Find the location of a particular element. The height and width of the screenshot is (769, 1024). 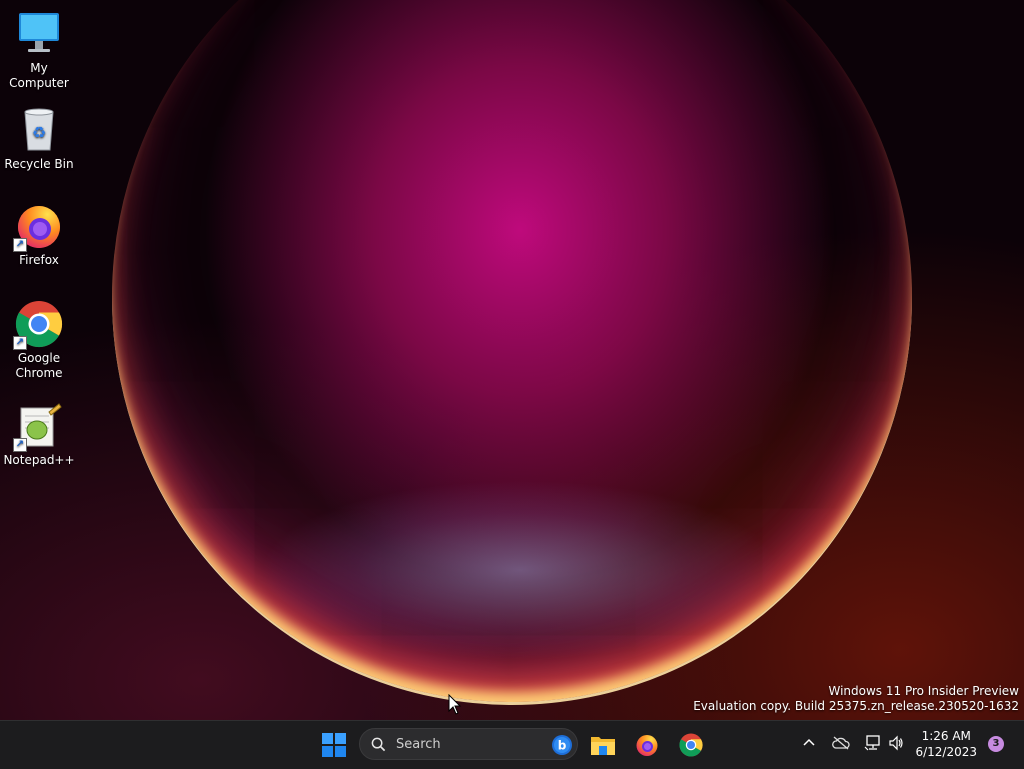

firefox-icon is located at coordinates (647, 745).